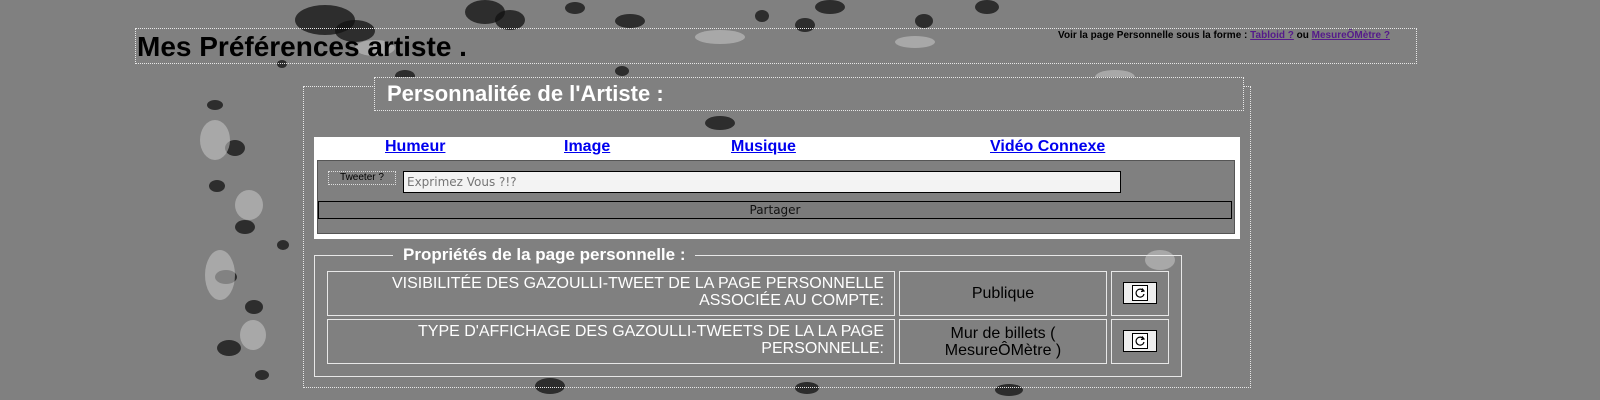 This screenshot has width=1600, height=400. Describe the element at coordinates (762, 182) in the screenshot. I see `tweet-input` at that location.